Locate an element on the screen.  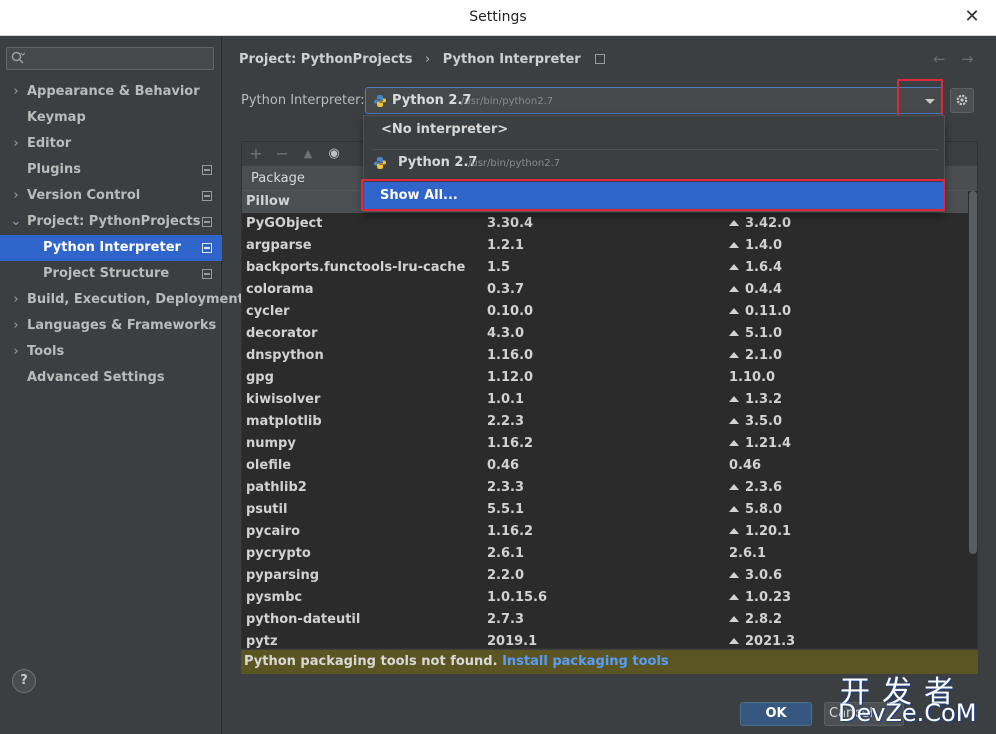
sidebar-item-build-execution-deployment: › Build, Execution, Deployment is located at coordinates (121, 300).